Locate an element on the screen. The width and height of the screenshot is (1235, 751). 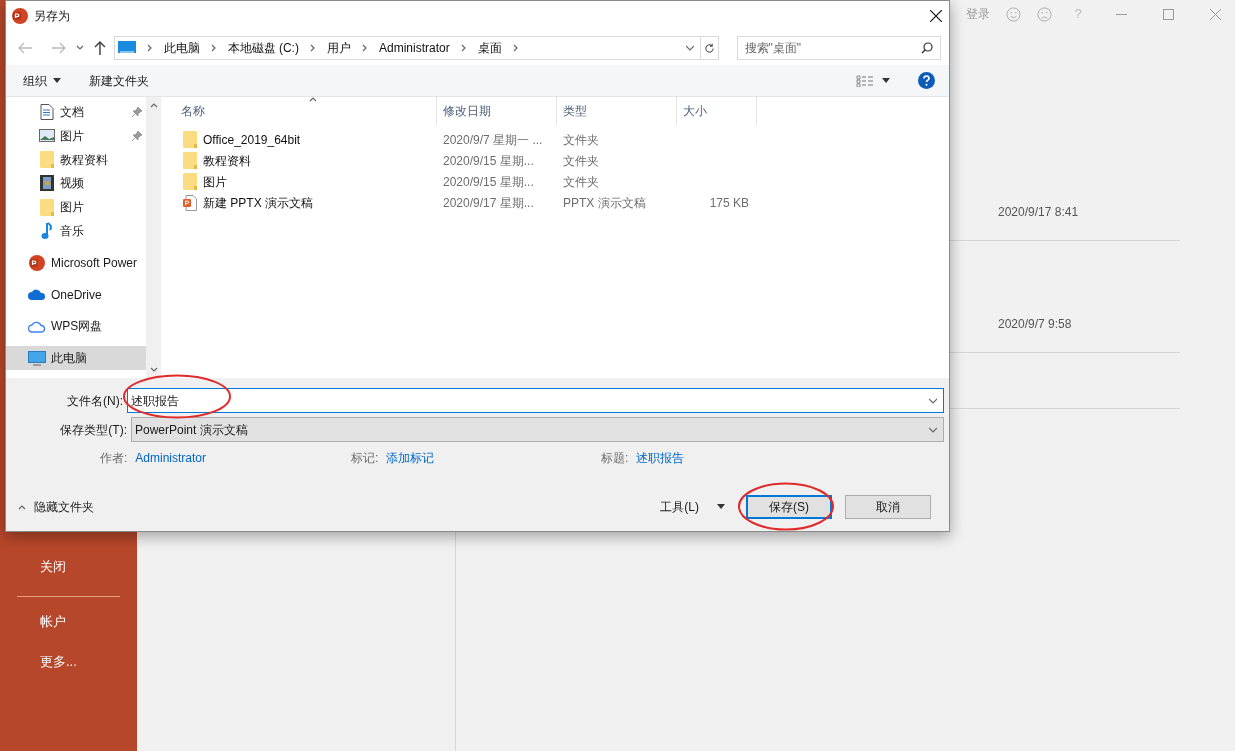
nav-item: WPS网盘 is located at coordinates (76, 326).